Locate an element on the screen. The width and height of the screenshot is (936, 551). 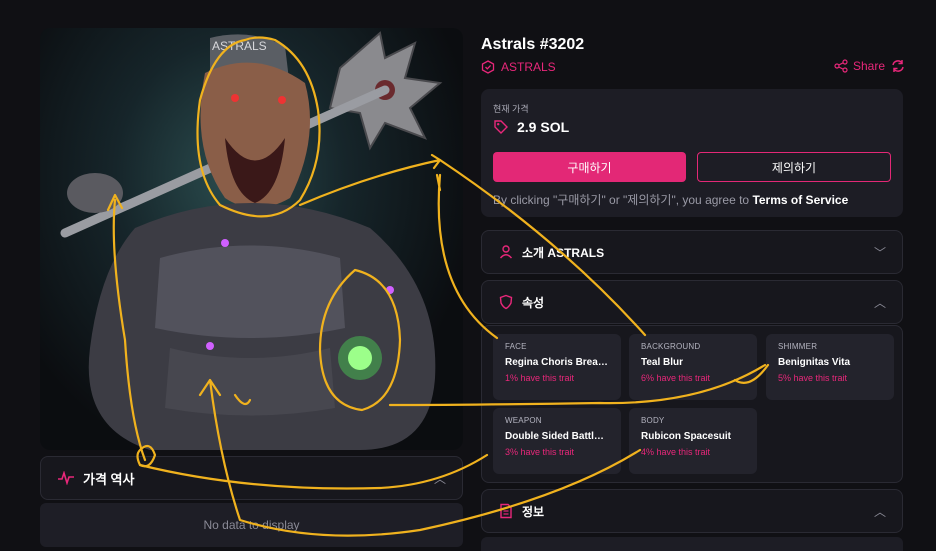
about-section-header: 소개 ASTRALS ﹀ is located at coordinates (692, 252).